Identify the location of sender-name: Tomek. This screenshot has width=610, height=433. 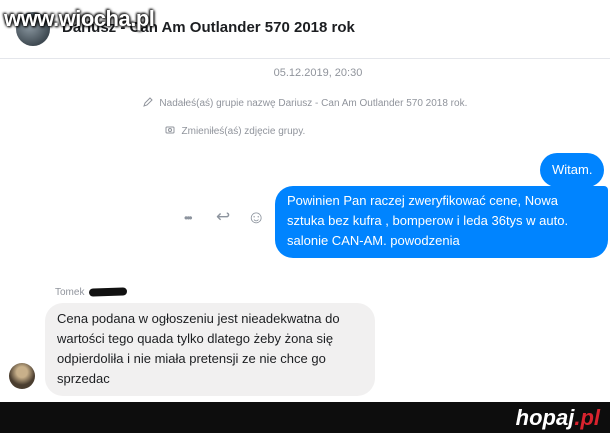
(70, 292).